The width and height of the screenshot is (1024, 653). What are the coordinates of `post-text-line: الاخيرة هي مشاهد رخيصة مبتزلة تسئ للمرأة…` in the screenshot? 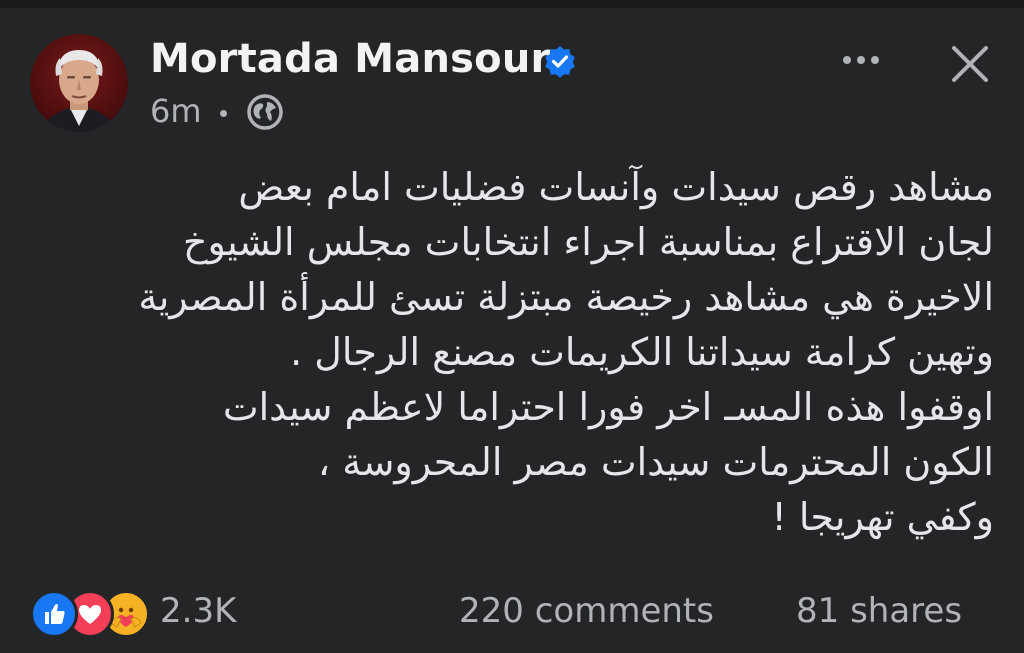 It's located at (566, 297).